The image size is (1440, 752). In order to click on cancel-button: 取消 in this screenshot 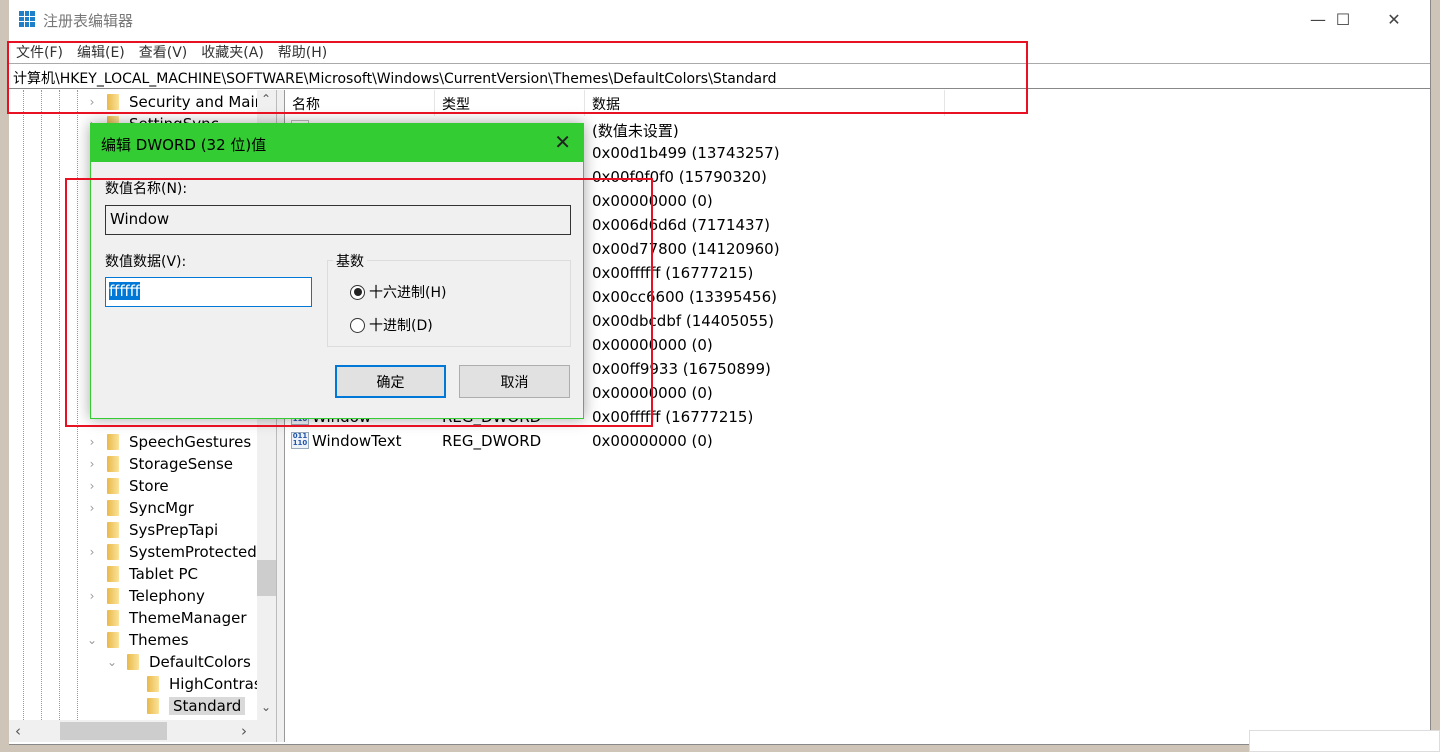, I will do `click(514, 381)`.